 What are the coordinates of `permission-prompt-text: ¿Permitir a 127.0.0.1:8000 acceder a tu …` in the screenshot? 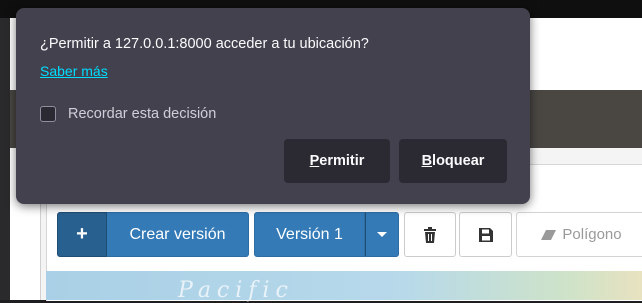 It's located at (204, 44).